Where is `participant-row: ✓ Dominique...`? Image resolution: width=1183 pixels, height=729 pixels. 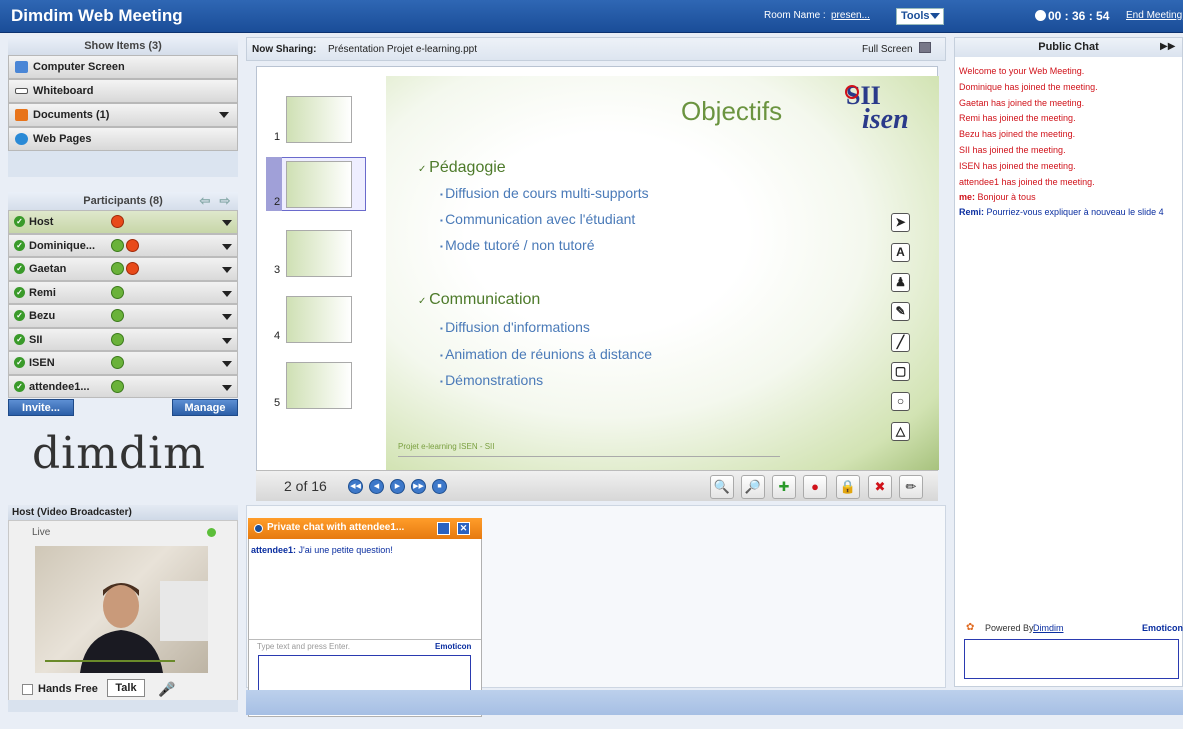
participant-row: ✓ Dominique... is located at coordinates (123, 245).